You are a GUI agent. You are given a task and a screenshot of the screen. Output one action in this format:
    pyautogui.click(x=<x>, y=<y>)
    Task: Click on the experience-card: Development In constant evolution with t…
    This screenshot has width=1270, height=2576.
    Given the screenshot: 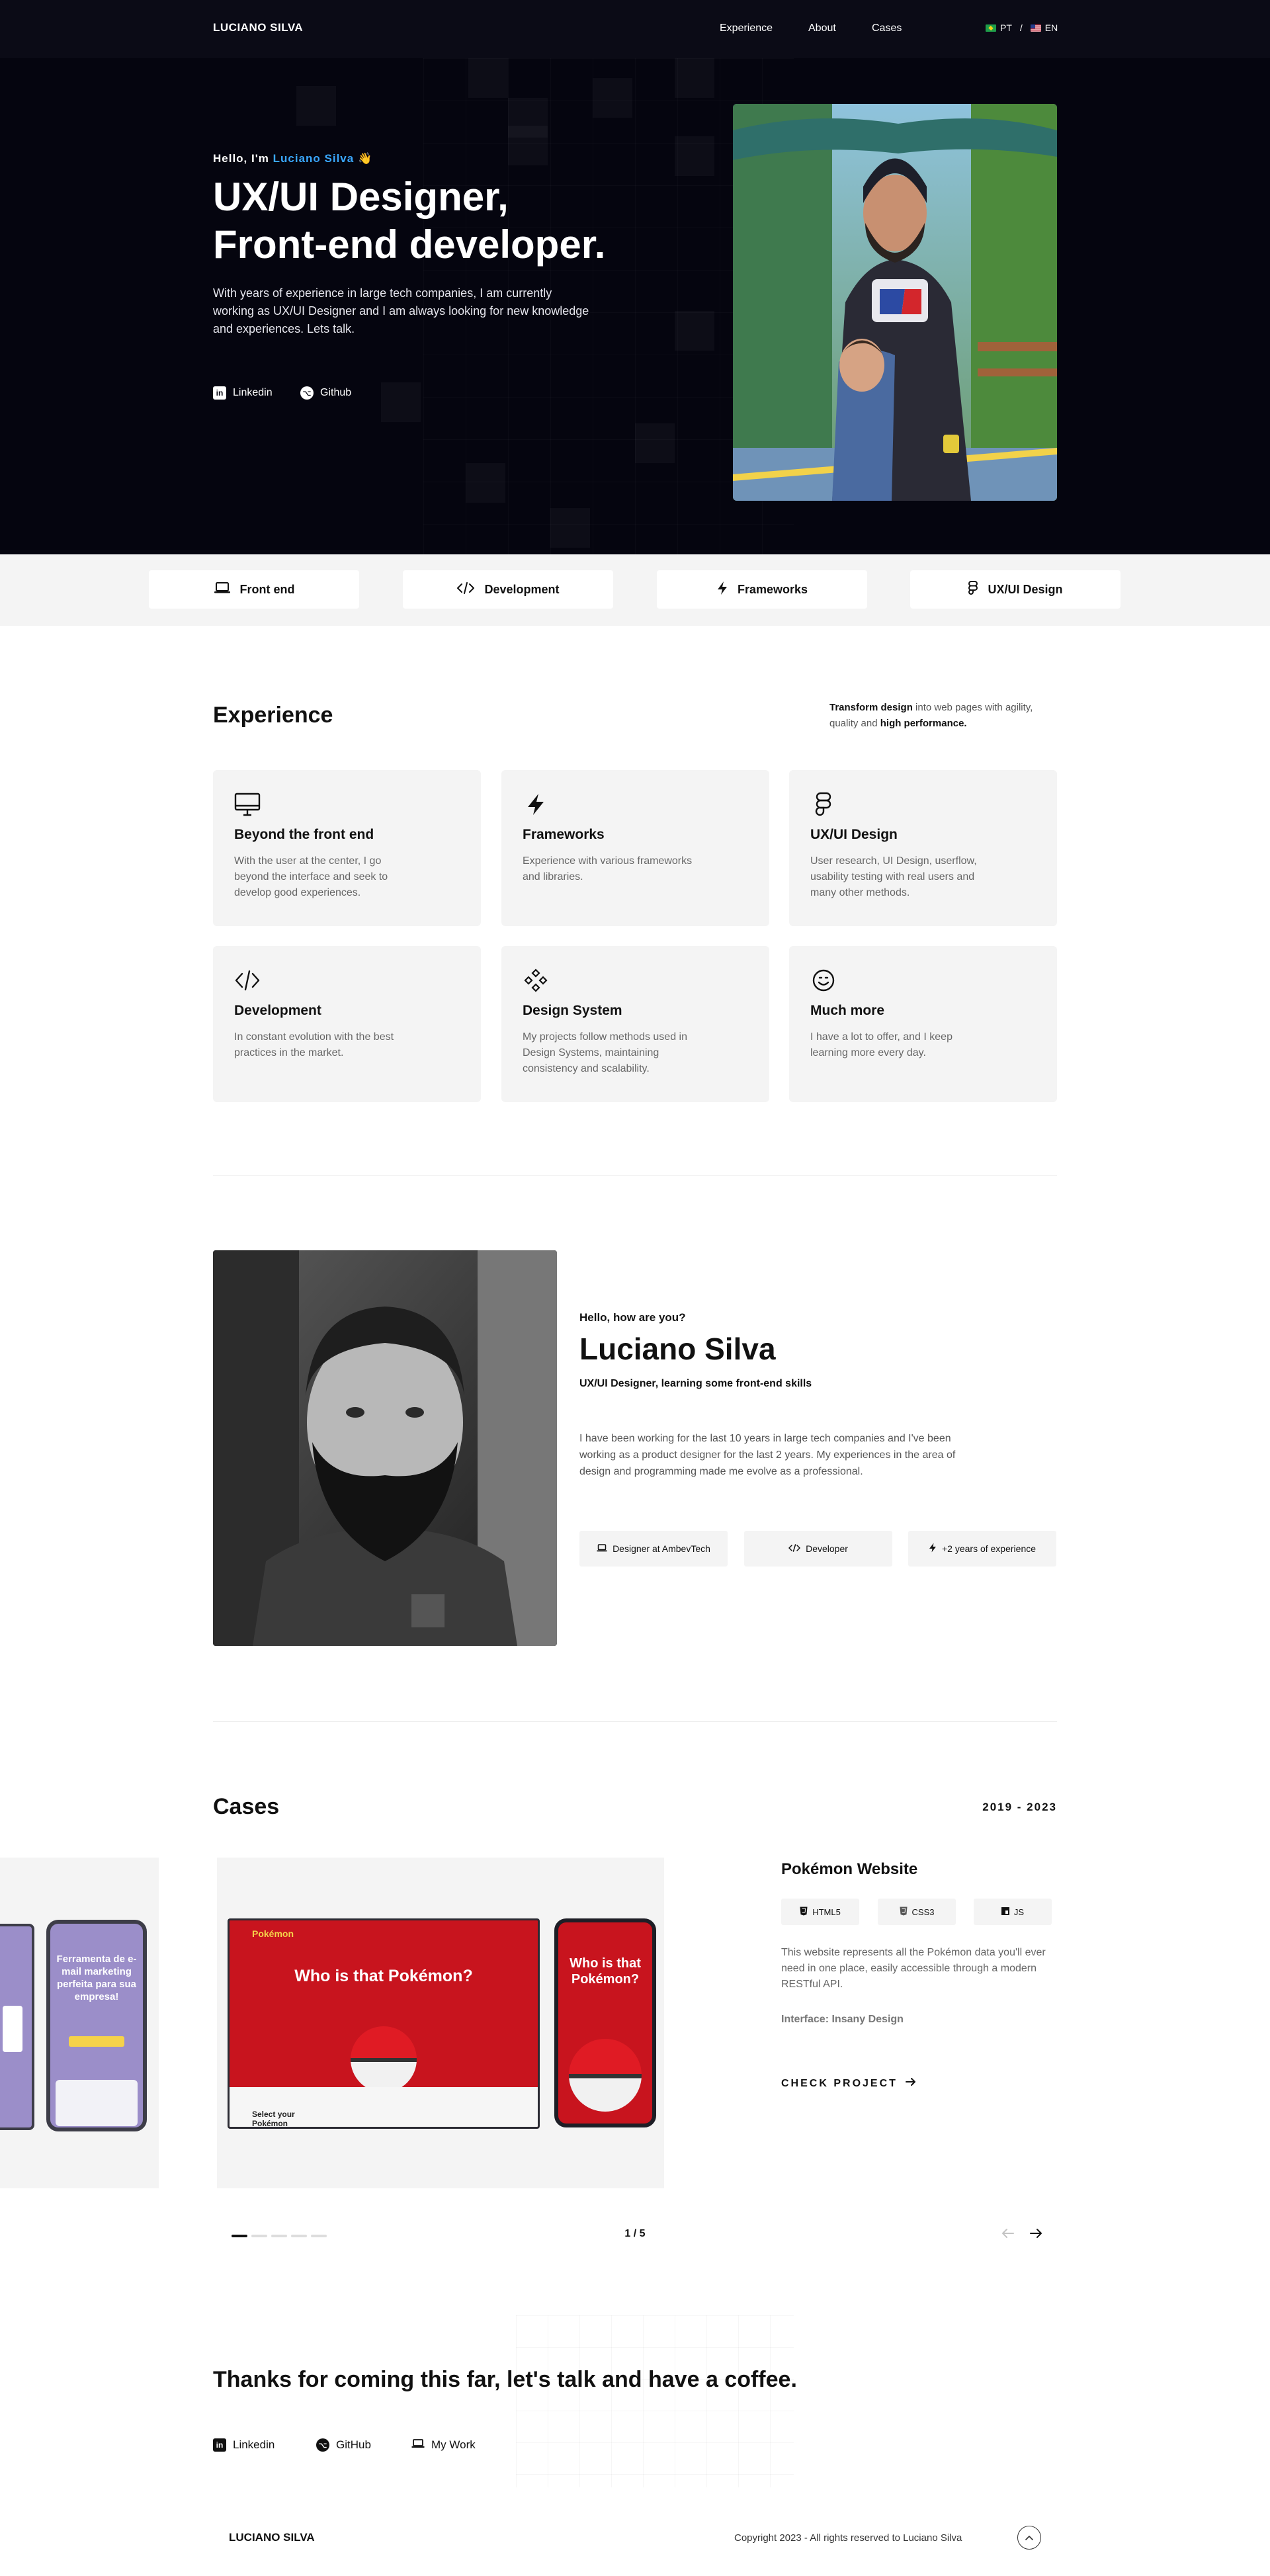 What is the action you would take?
    pyautogui.click(x=347, y=1024)
    